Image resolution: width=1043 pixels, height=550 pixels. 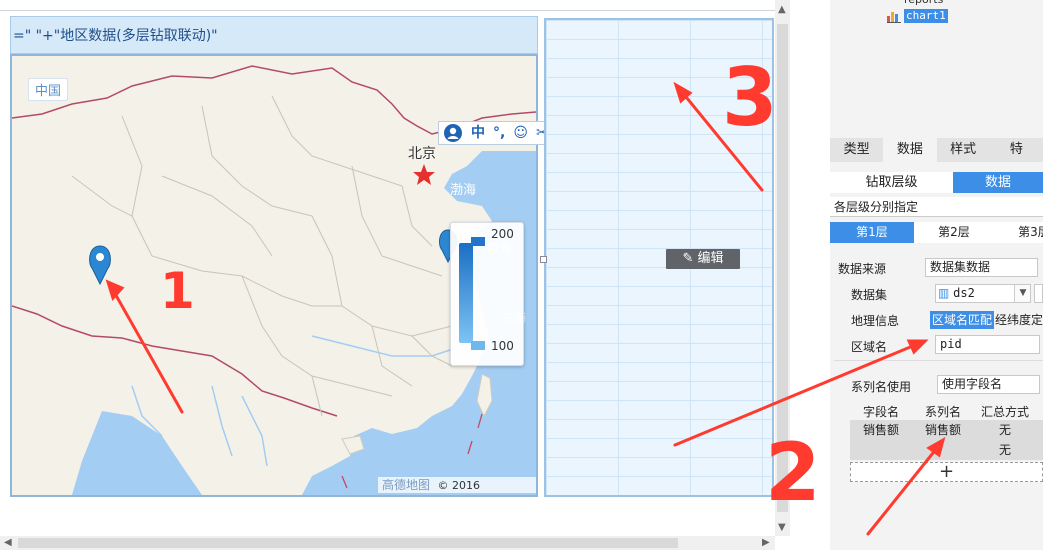 I want to click on tree-node-chart: chart1, so click(x=917, y=16).